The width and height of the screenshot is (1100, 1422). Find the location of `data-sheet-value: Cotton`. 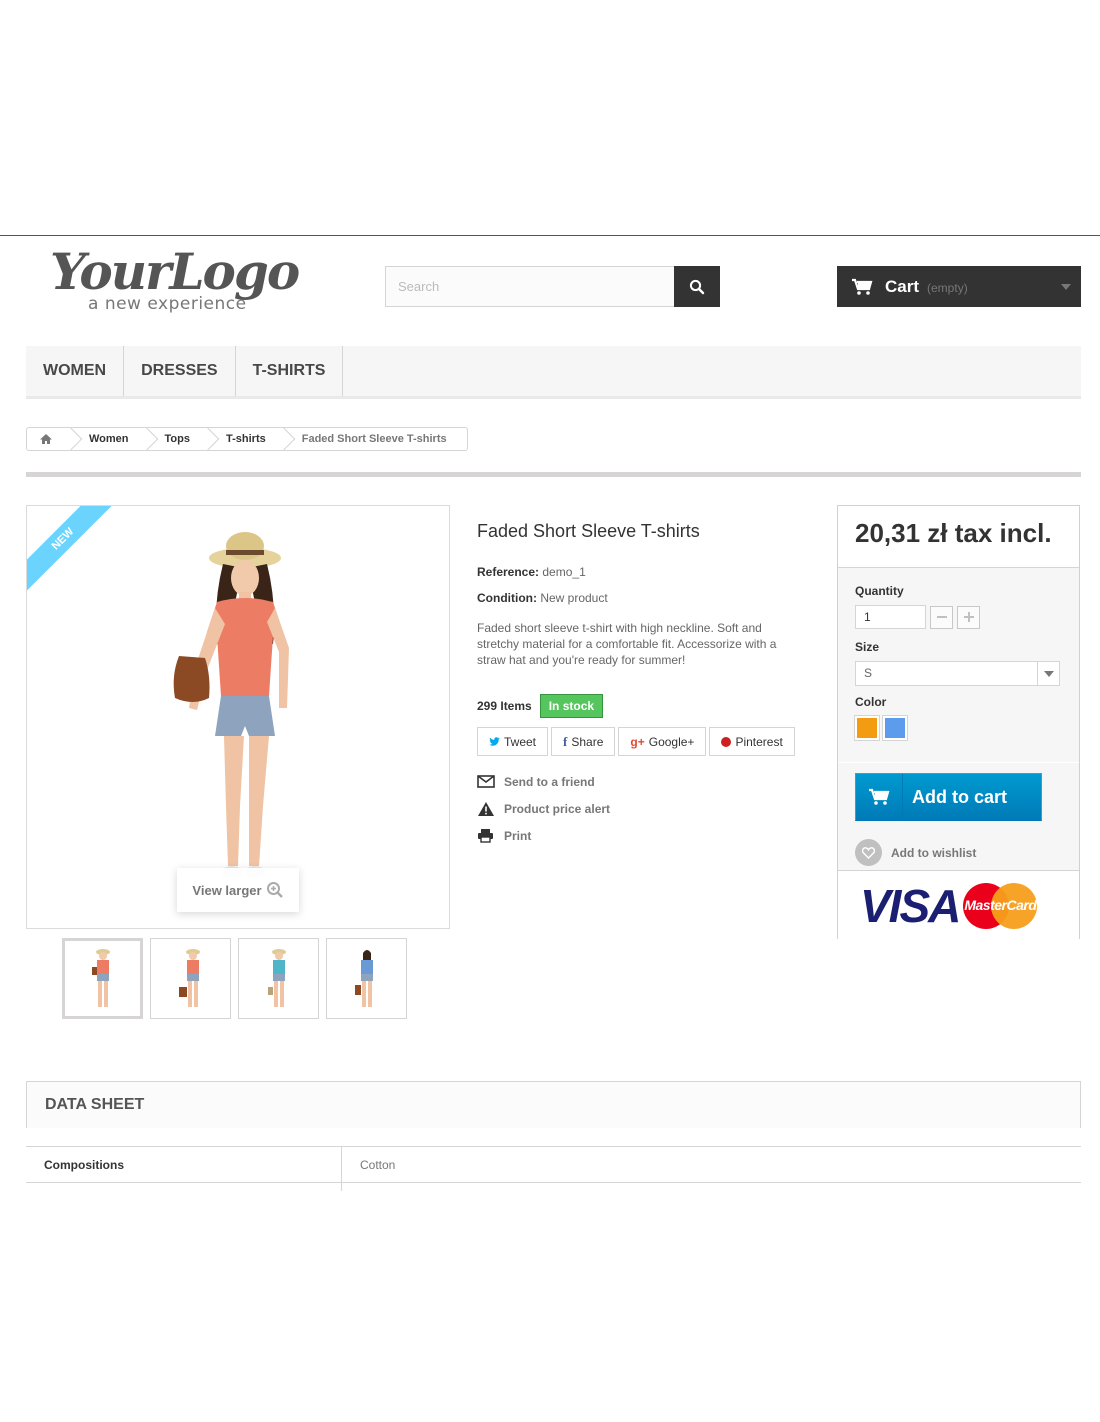

data-sheet-value: Cotton is located at coordinates (378, 1165).